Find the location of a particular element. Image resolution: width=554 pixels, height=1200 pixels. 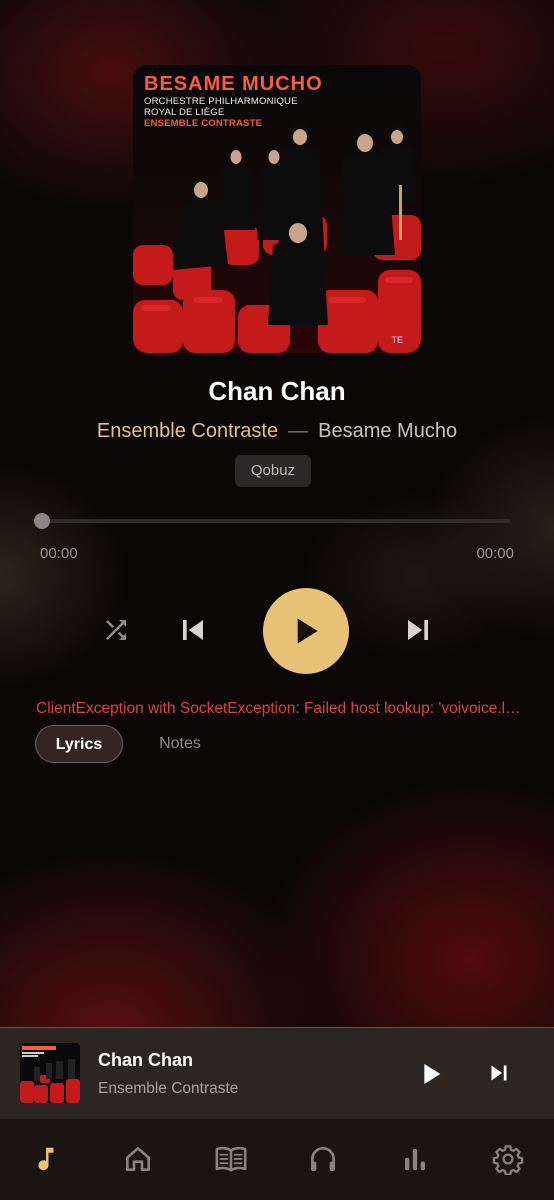

play-button is located at coordinates (306, 631).